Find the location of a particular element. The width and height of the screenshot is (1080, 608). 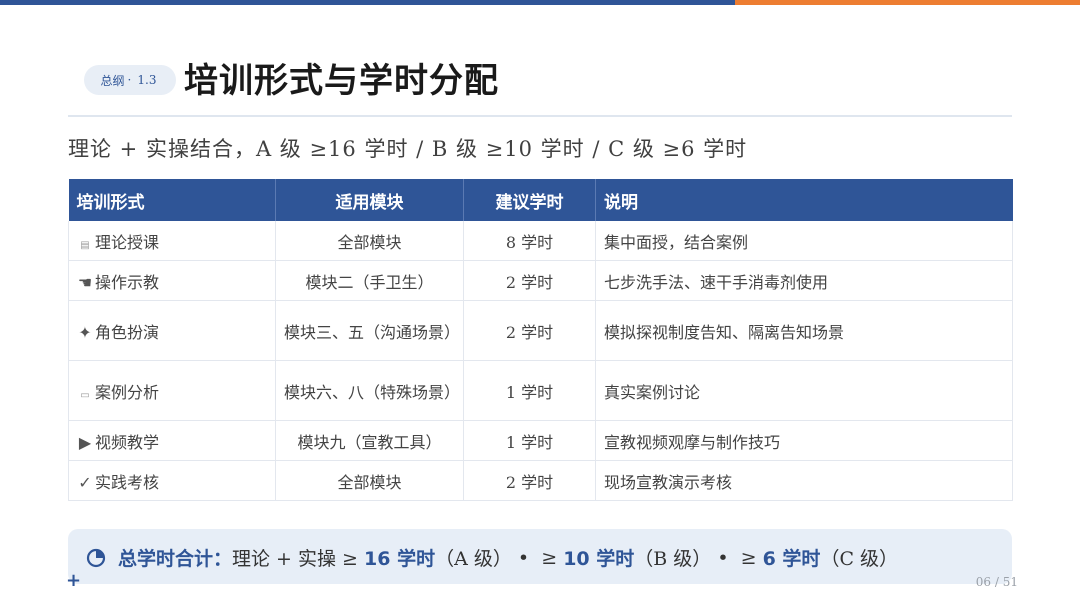

table-row: ▭ 案例分析 模块六、八（特殊场景） 1 学时 真实案例讨论 is located at coordinates (540, 390).